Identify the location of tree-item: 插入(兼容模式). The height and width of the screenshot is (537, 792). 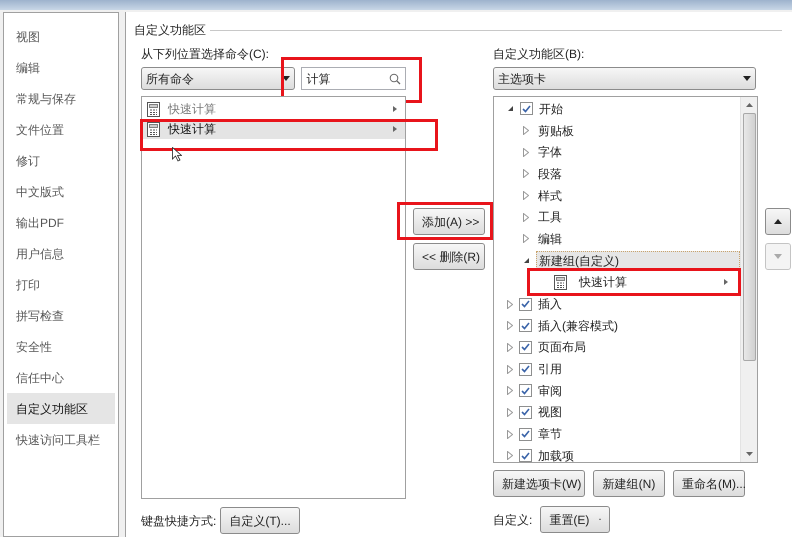
(578, 325).